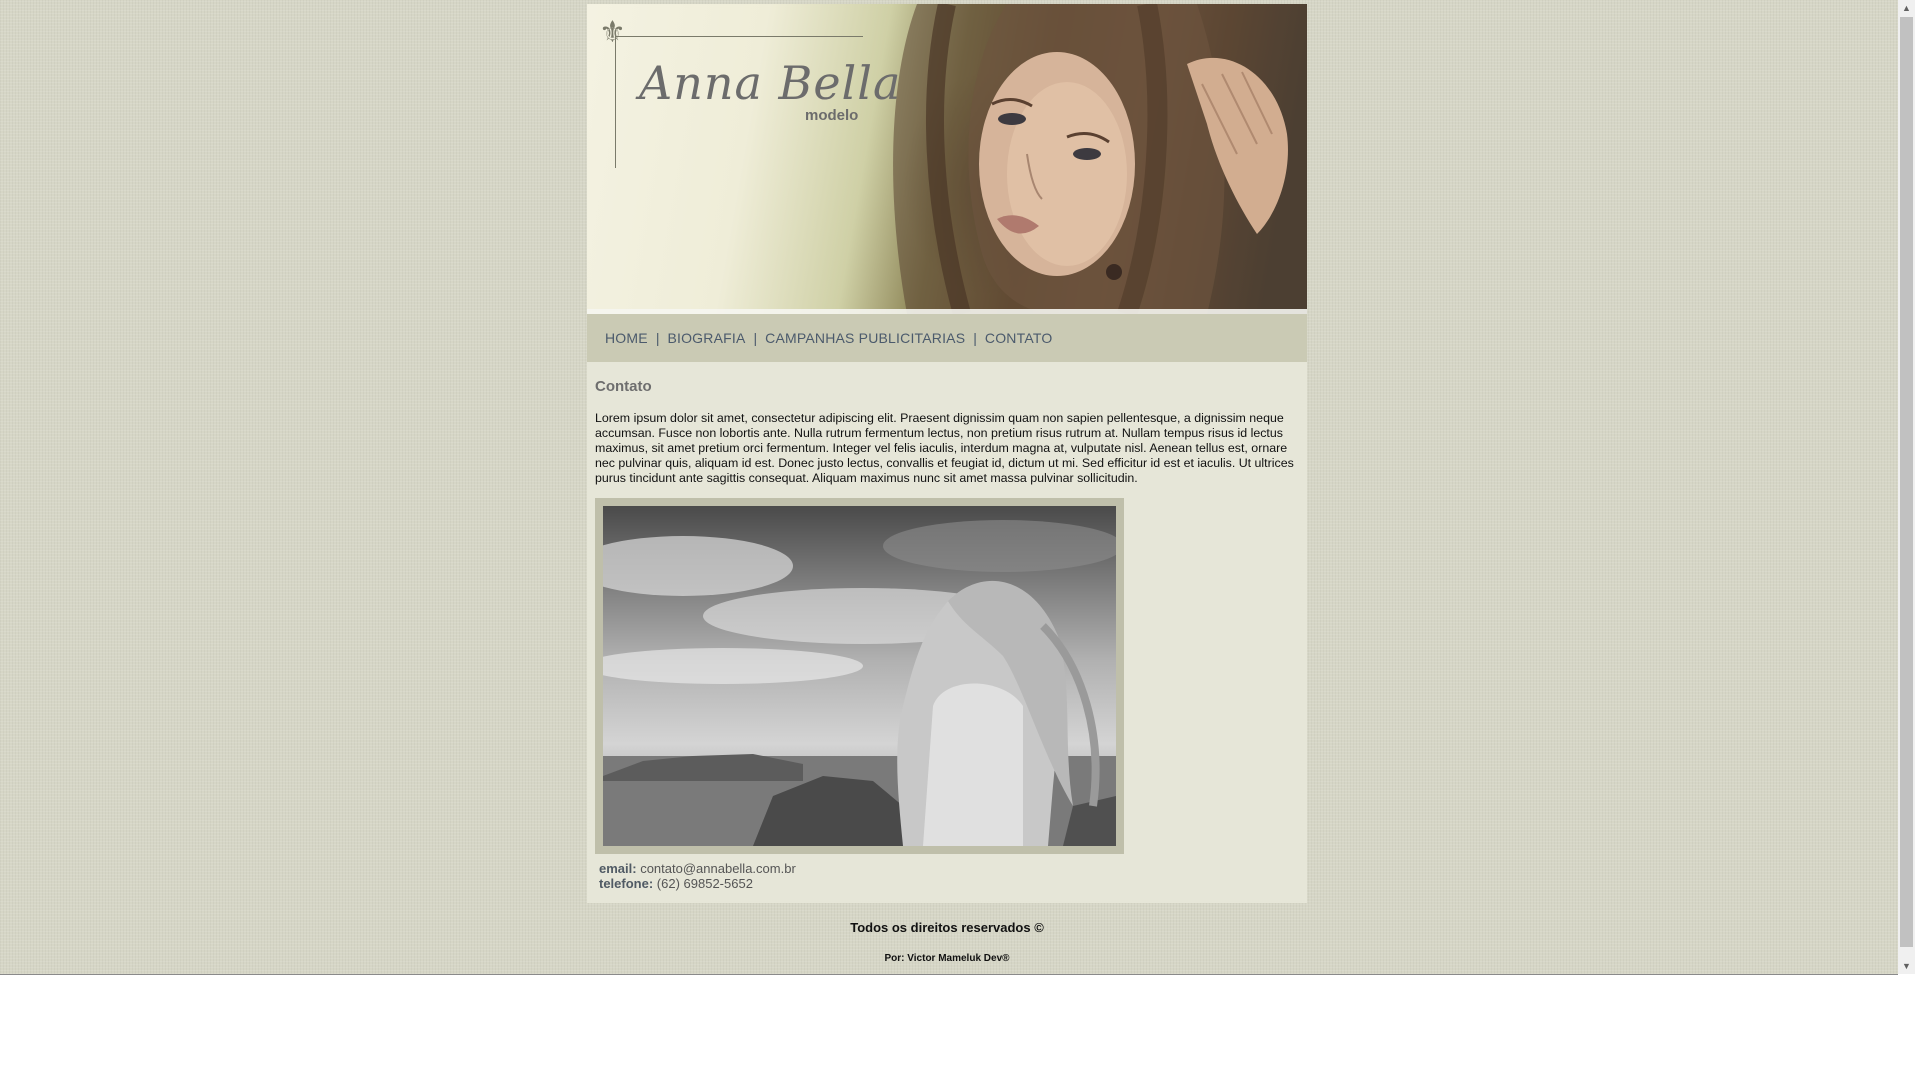  I want to click on phone-row: telefone: (62) 69852-5652, so click(697, 883).